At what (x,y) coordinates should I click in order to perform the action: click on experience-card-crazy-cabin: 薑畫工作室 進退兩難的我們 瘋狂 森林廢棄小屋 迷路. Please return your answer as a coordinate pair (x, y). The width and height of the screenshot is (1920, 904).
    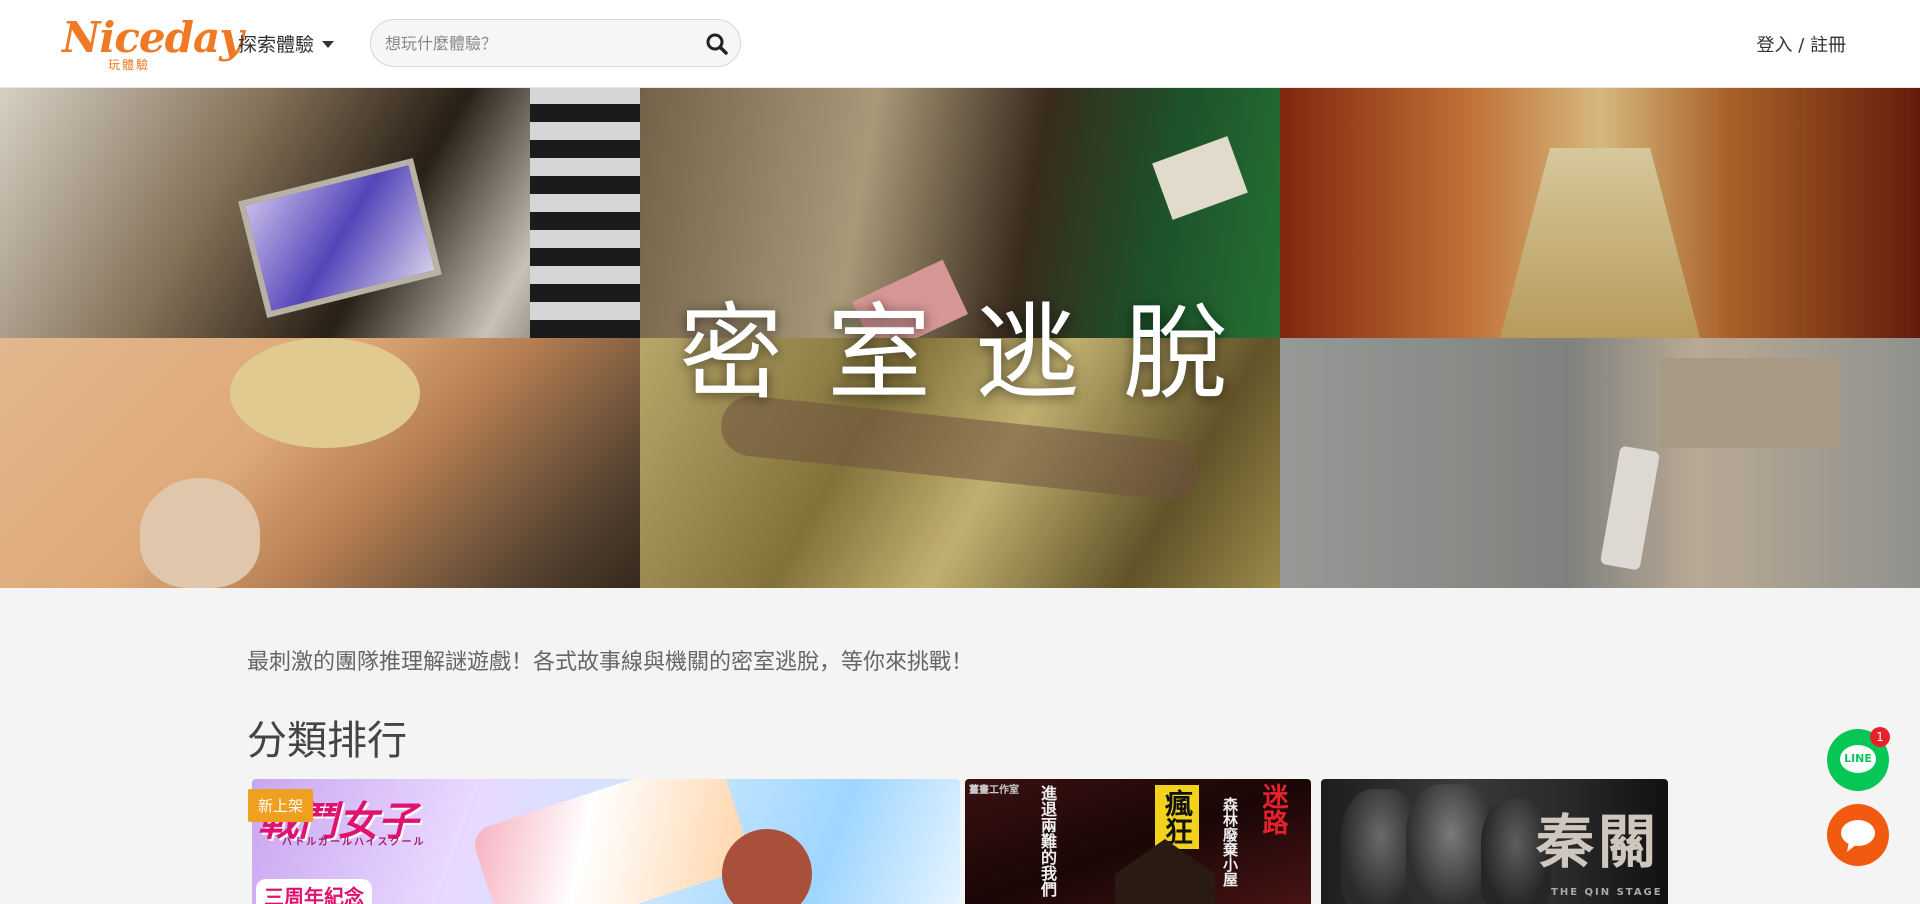
    Looking at the image, I should click on (1138, 841).